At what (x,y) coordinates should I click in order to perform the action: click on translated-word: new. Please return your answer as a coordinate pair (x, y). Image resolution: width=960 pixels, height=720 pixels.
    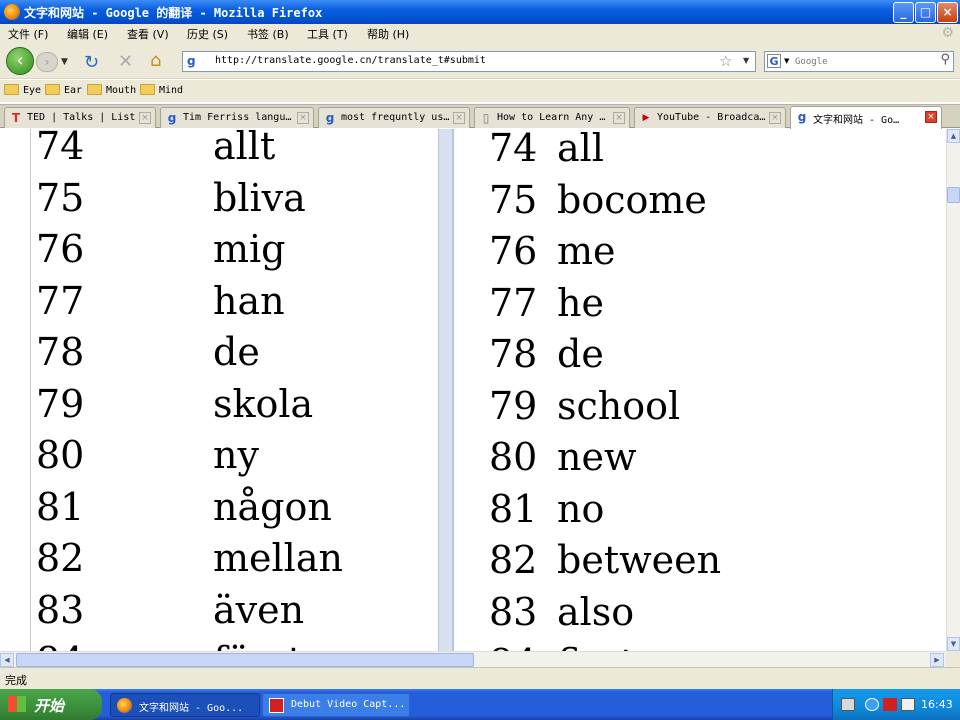
    Looking at the image, I should click on (597, 457).